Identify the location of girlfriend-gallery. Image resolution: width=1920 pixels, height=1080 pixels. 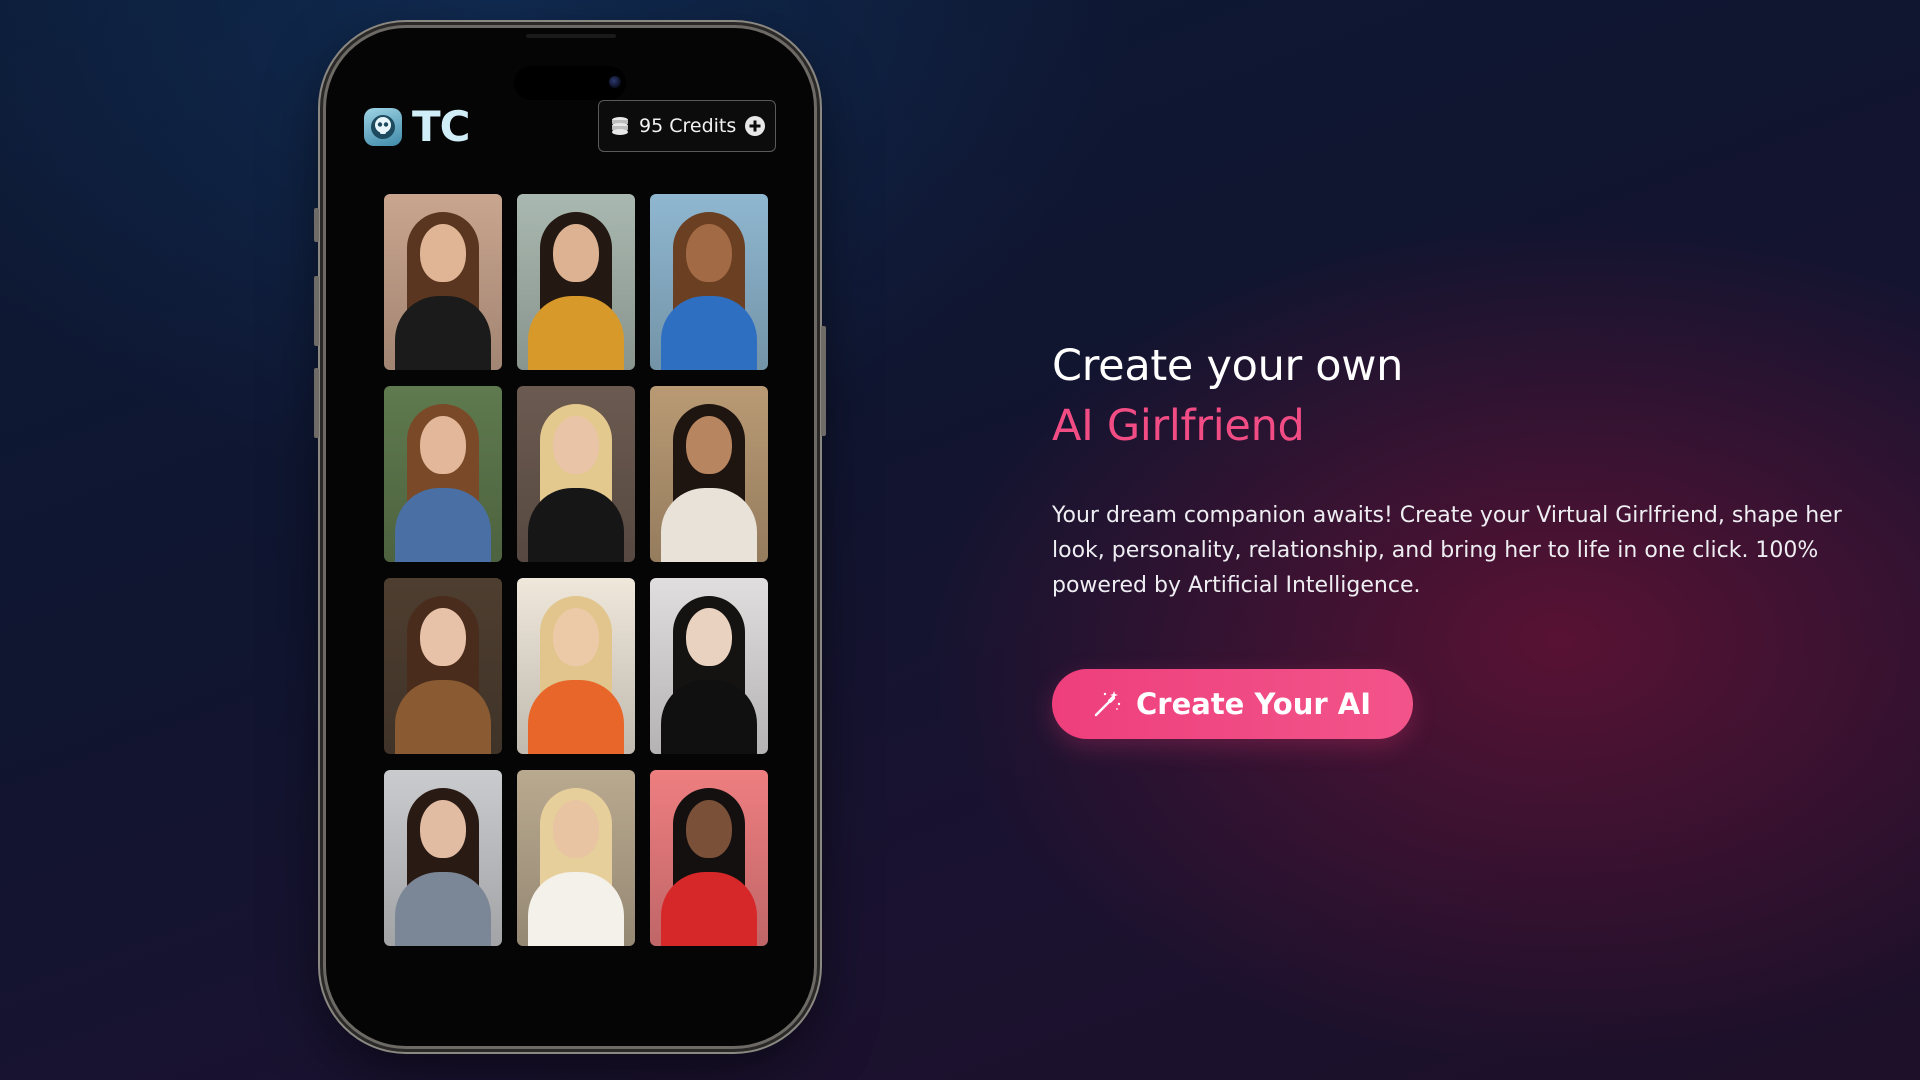
(576, 570).